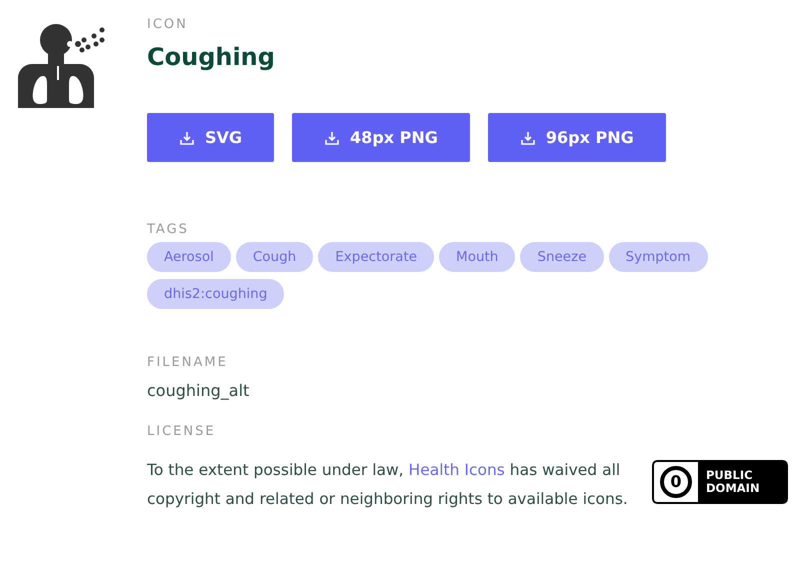  I want to click on tag-pill: Sneeze, so click(562, 257).